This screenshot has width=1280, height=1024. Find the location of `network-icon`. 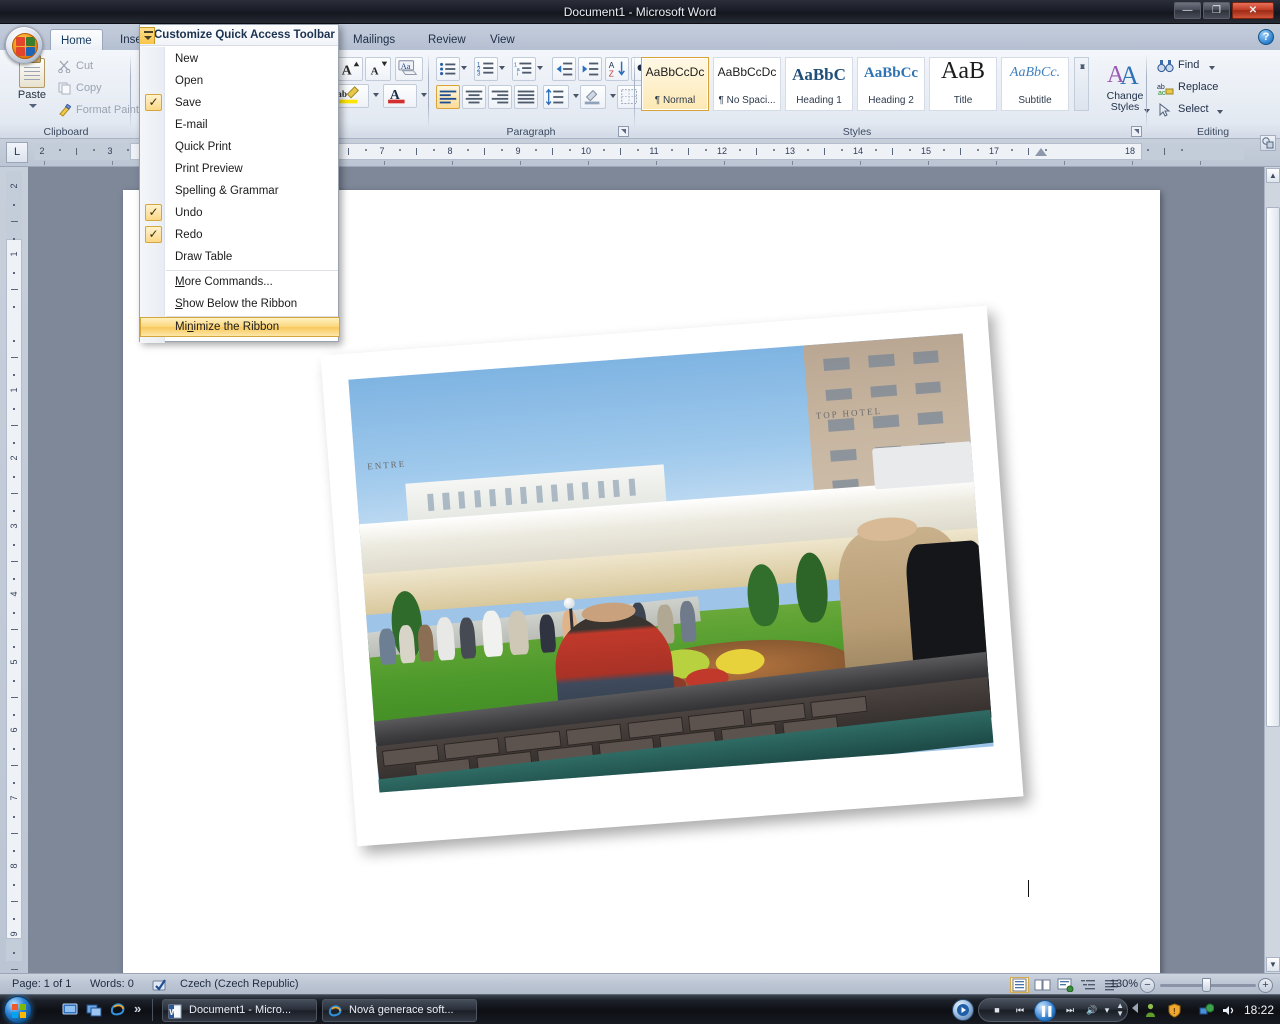

network-icon is located at coordinates (1206, 1010).